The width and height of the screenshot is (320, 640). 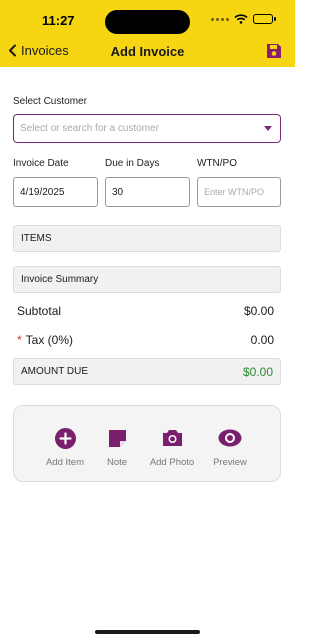 I want to click on amount-due-value: $0.00, so click(x=257, y=371).